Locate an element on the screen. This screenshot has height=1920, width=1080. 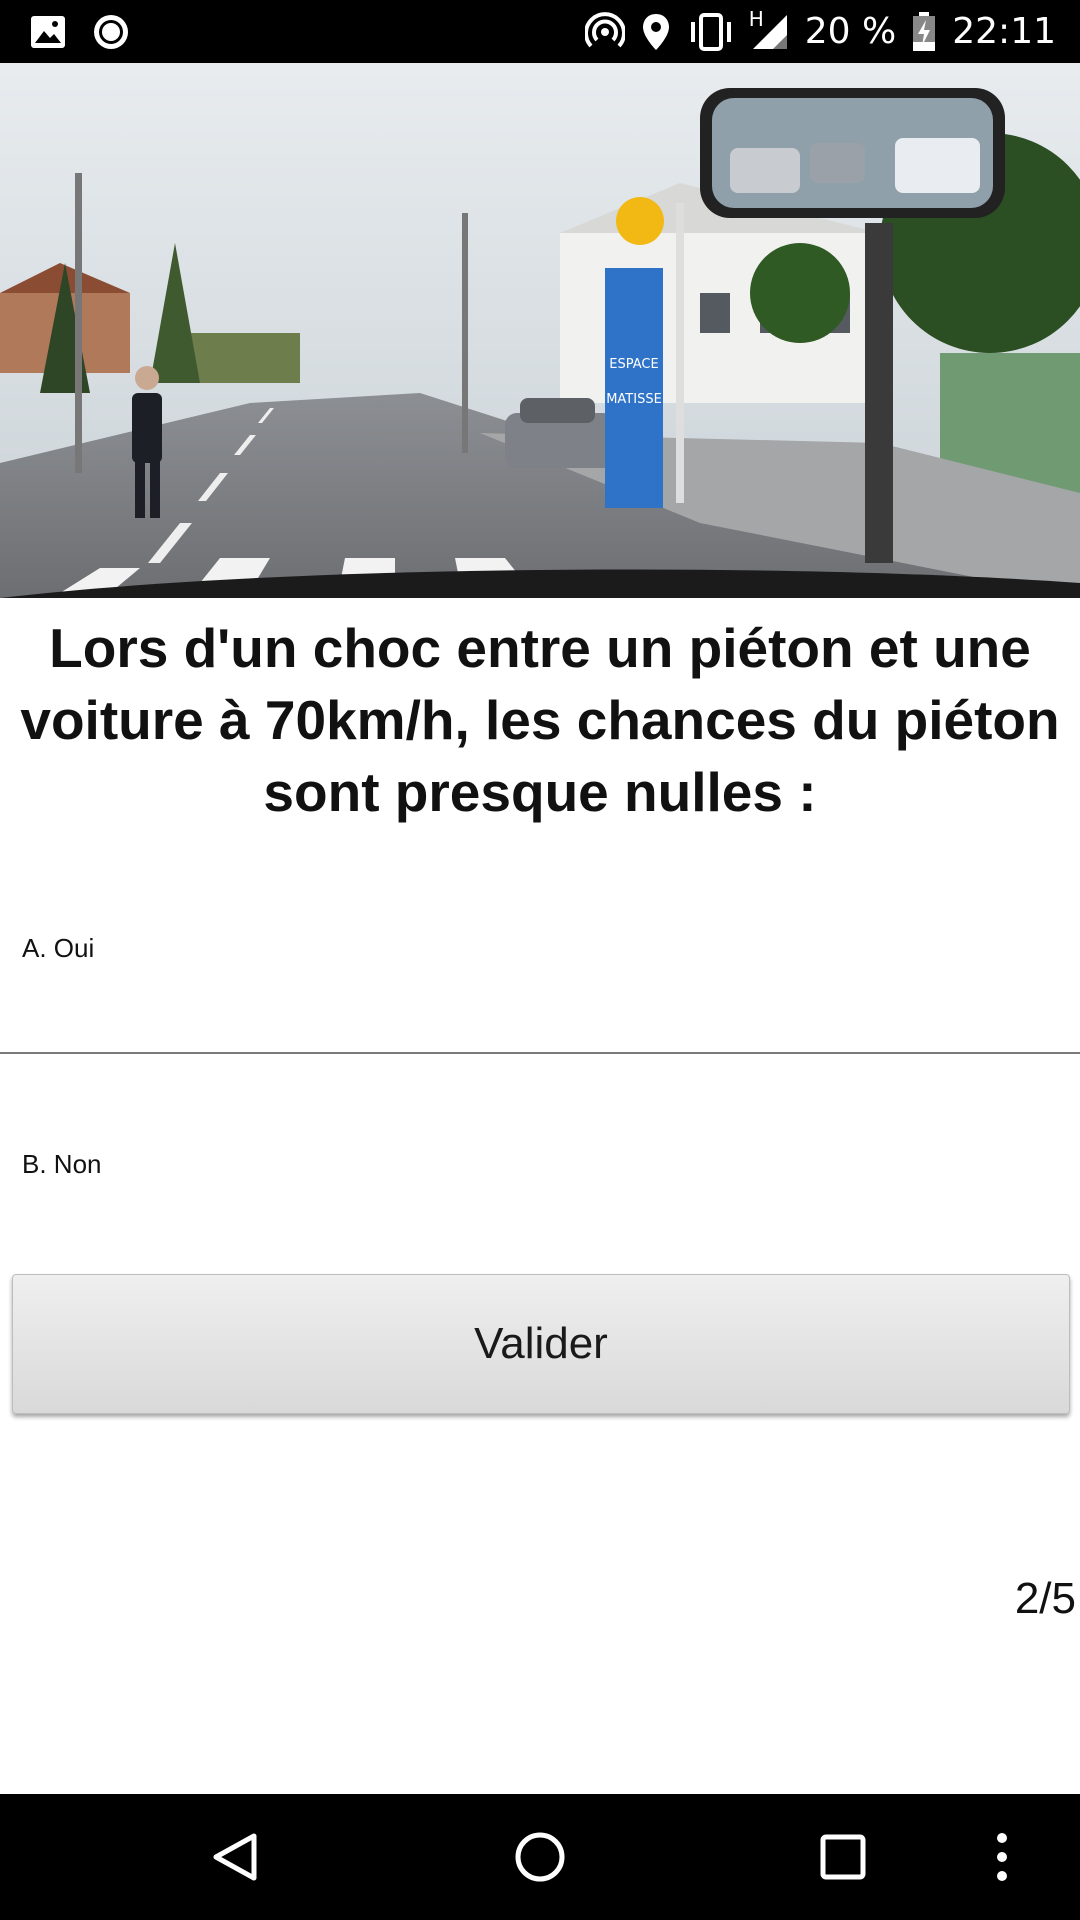
back-icon is located at coordinates (235, 1857).